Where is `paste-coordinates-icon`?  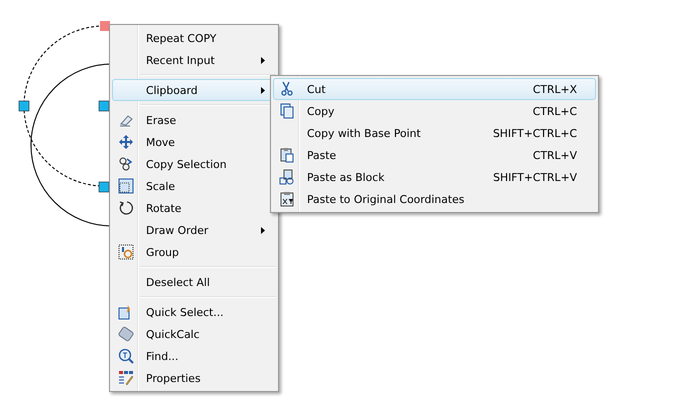
paste-coordinates-icon is located at coordinates (287, 199).